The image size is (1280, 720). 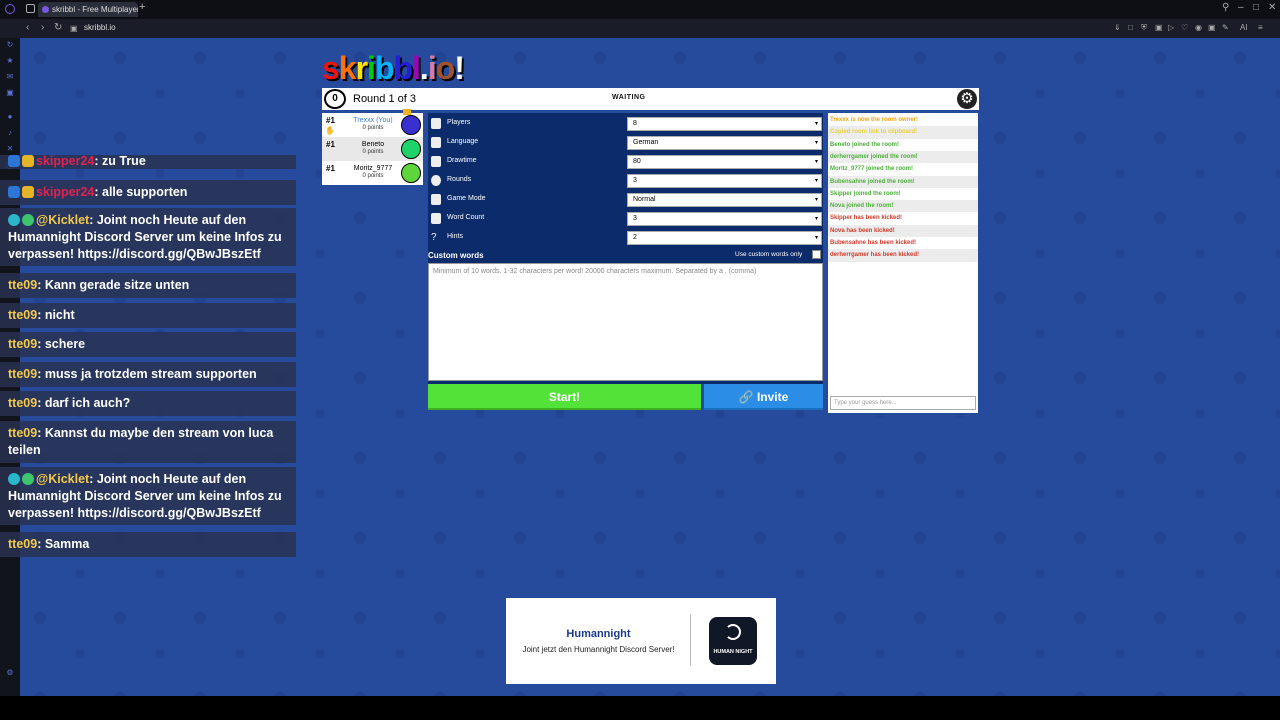 I want to click on back-icon: ‹, so click(x=27, y=27).